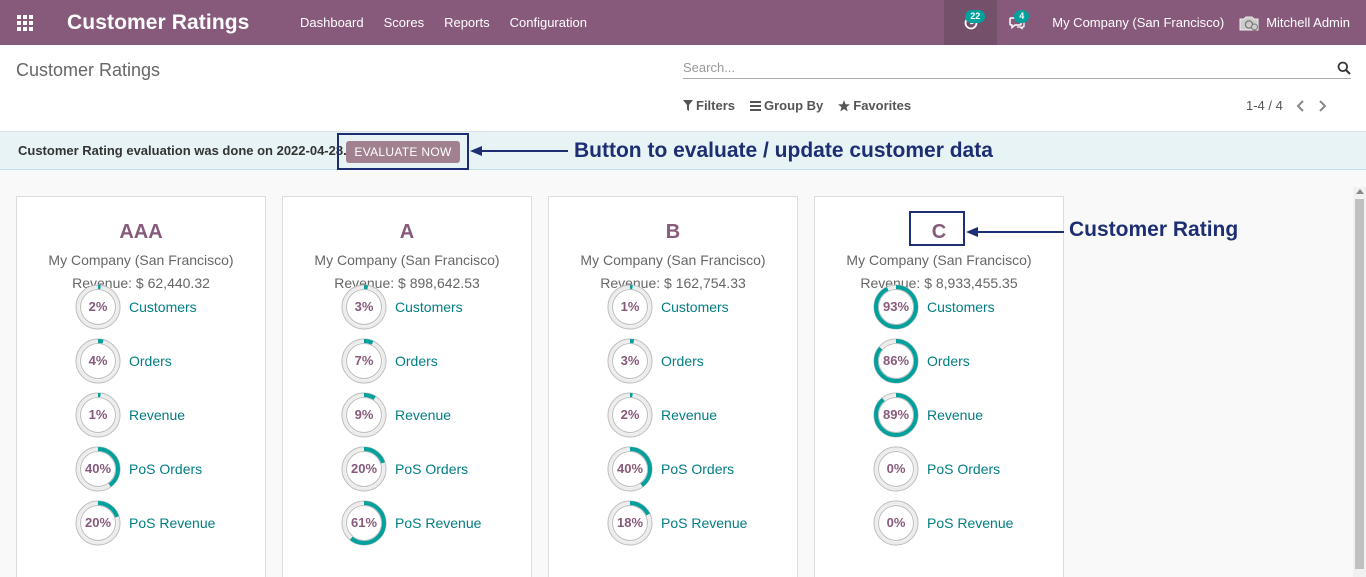  I want to click on search-bar, so click(1017, 68).